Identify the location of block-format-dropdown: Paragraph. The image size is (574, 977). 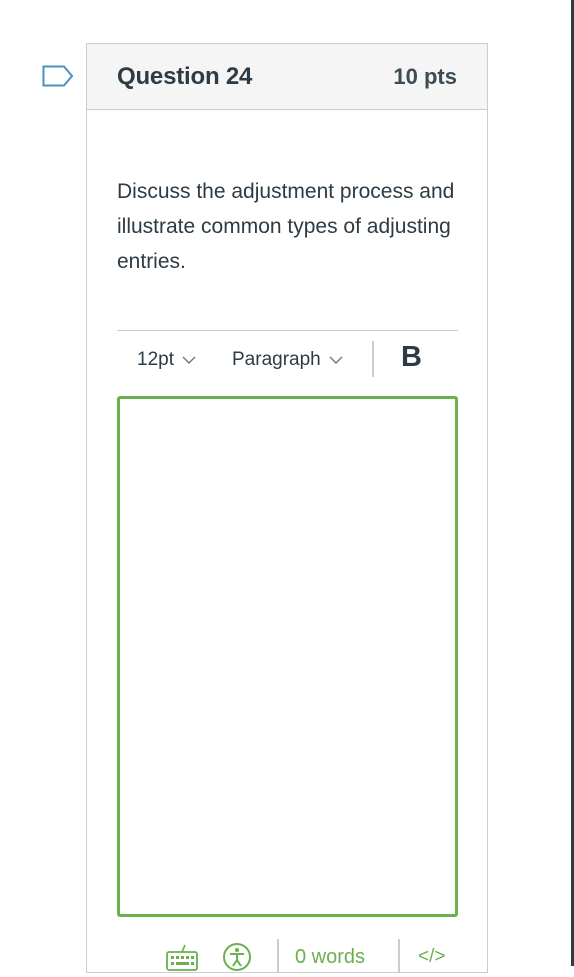
(287, 360).